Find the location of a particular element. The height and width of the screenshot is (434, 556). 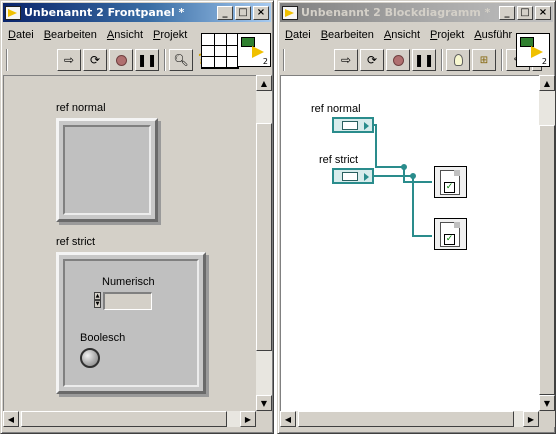

search-button: 🔍︎ is located at coordinates (181, 60).